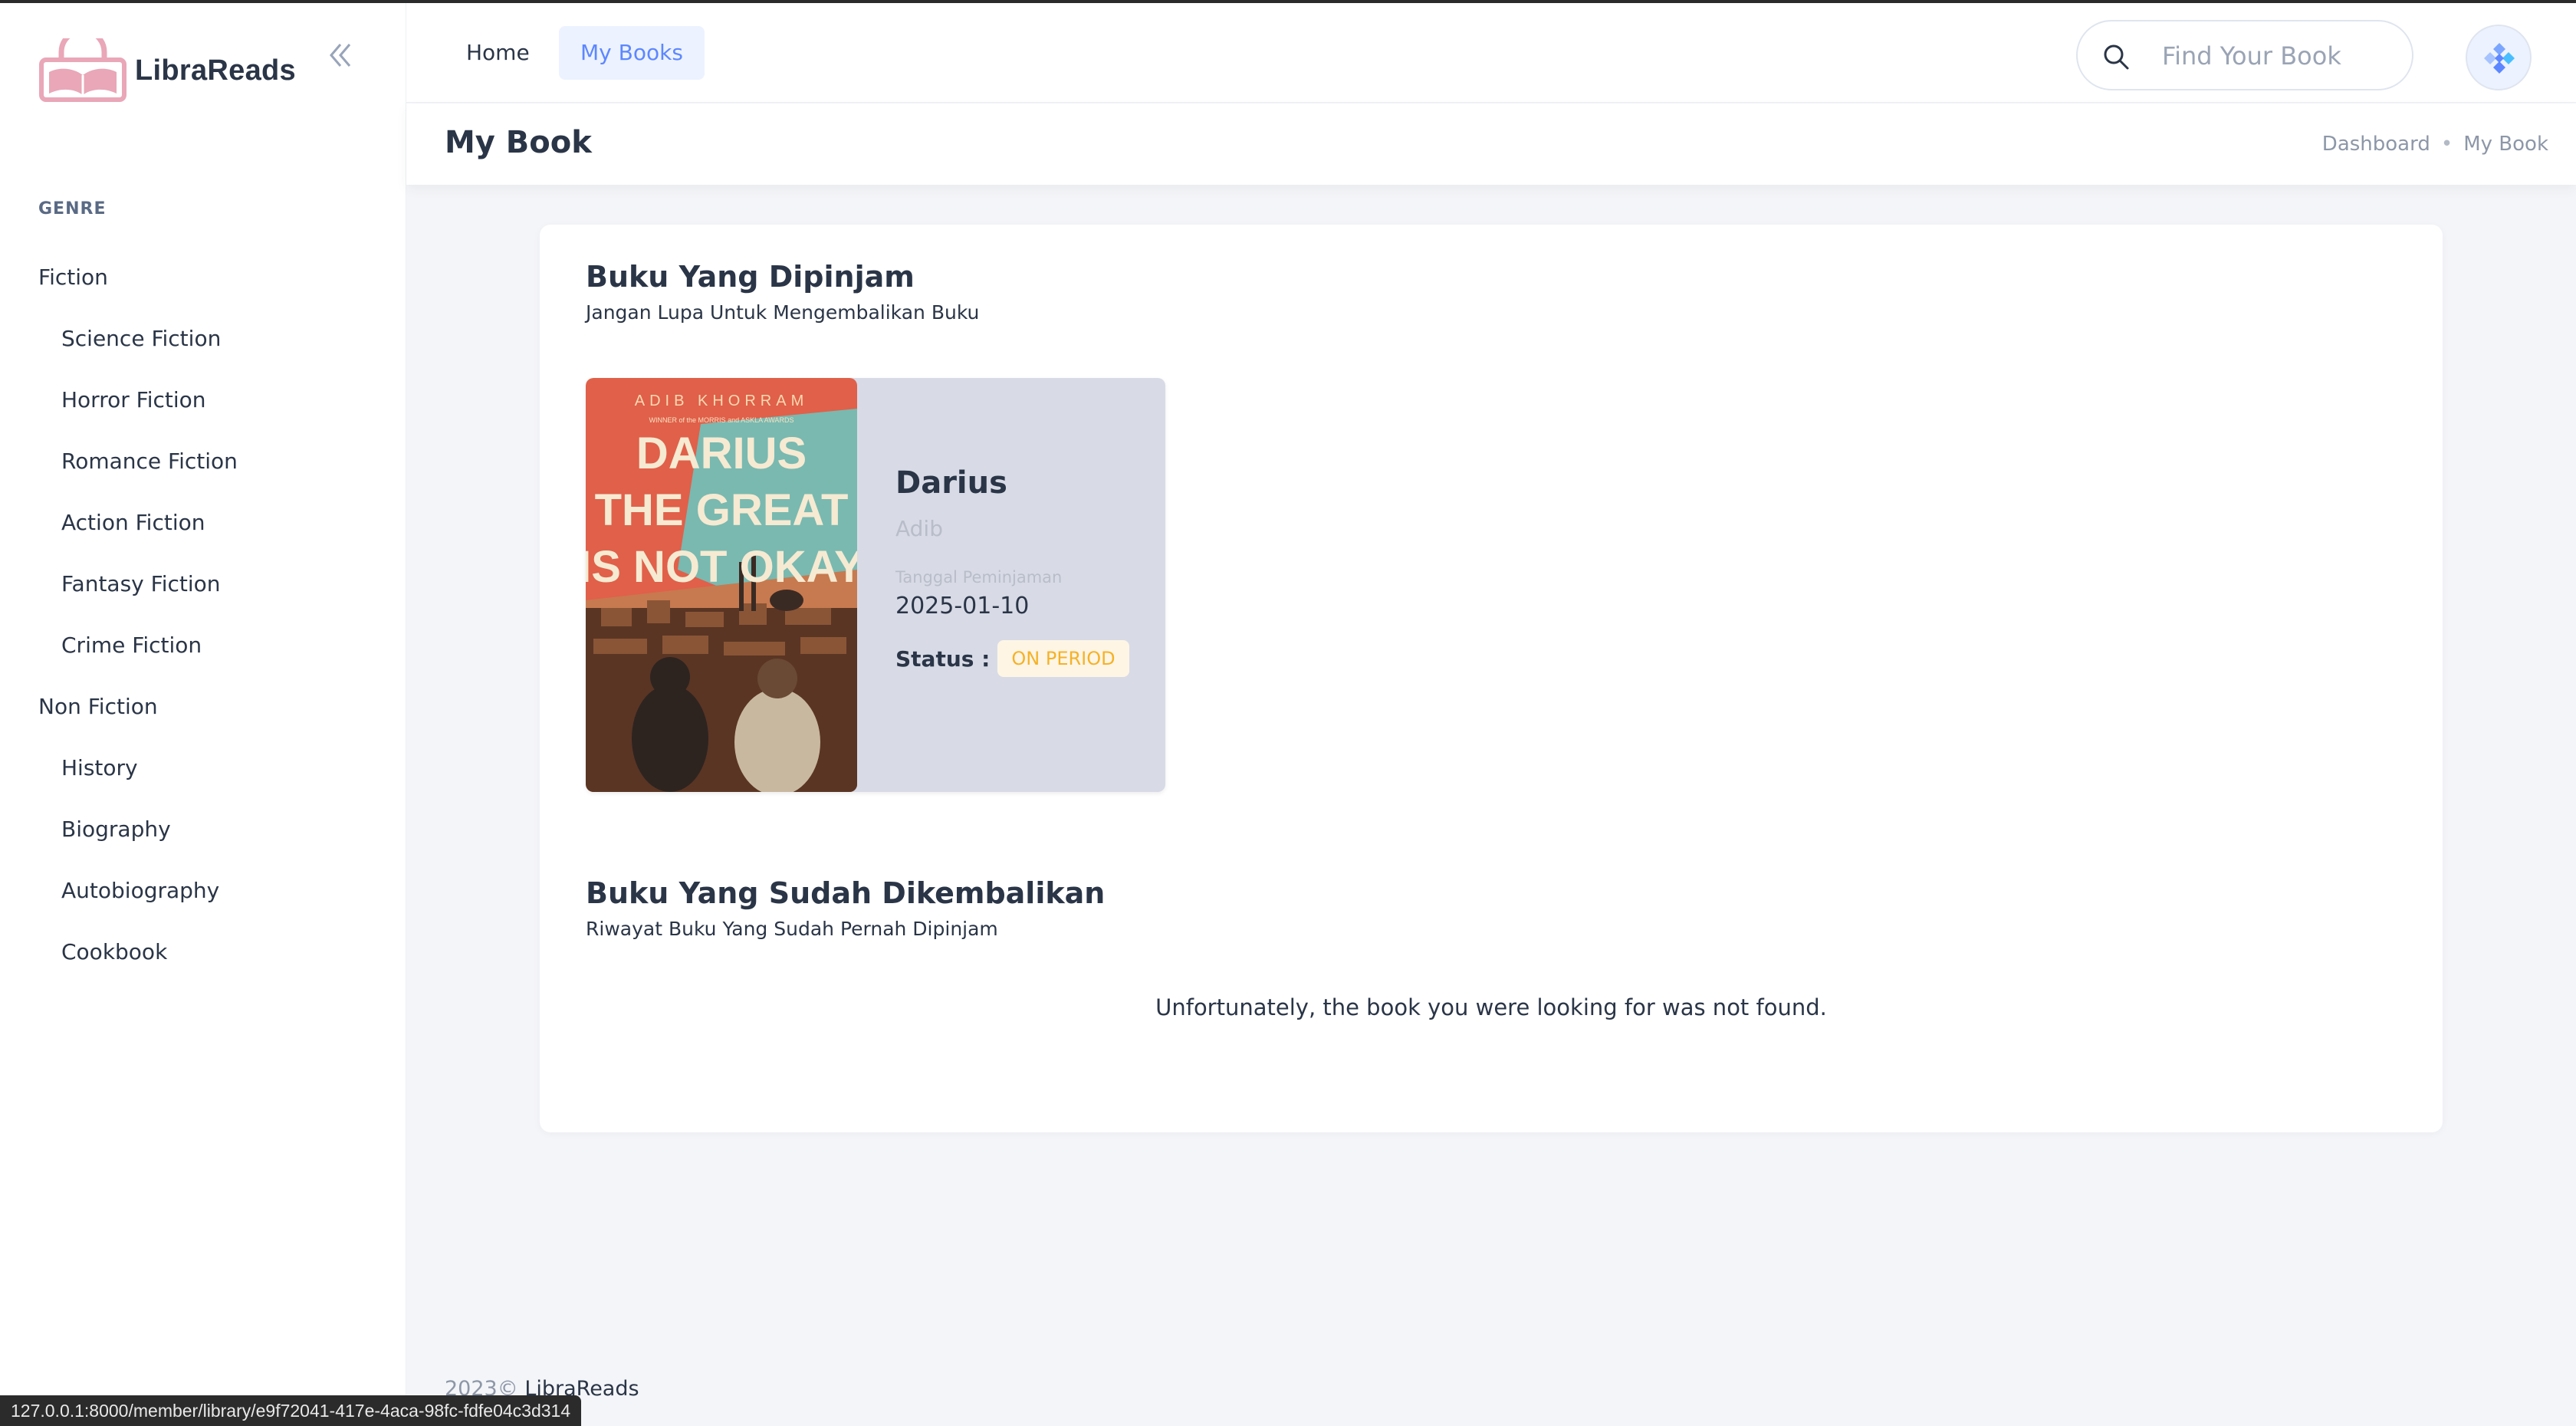 The image size is (2576, 1426). What do you see at coordinates (632, 53) in the screenshot?
I see `nav-tab-my-books: My Books` at bounding box center [632, 53].